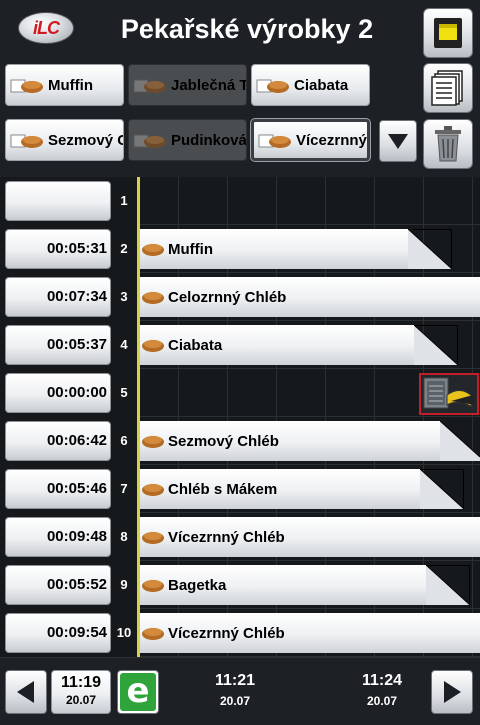 Image resolution: width=480 pixels, height=725 pixels. I want to click on program-label: Muffin, so click(70, 85).